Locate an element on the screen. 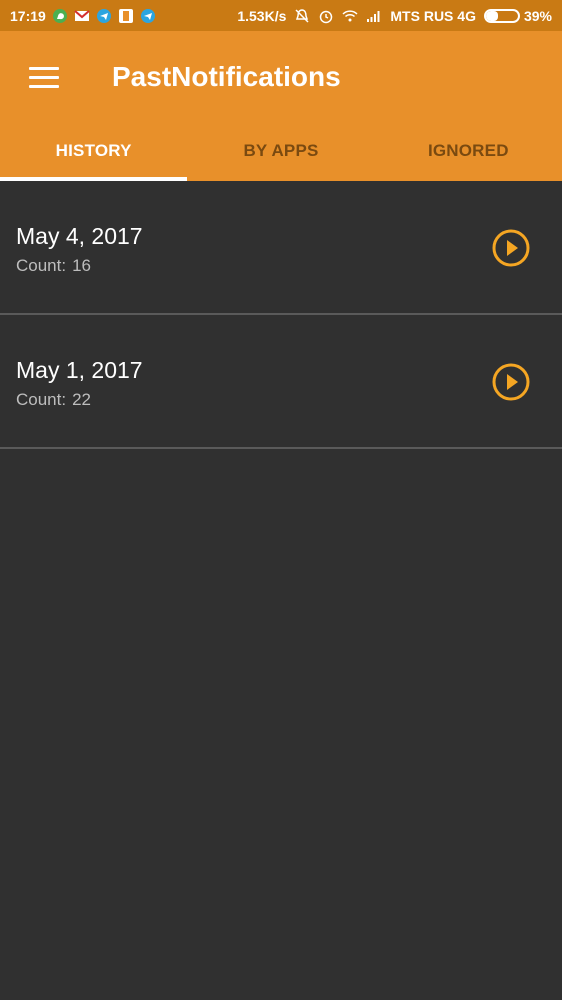  count-value: 22 is located at coordinates (82, 399).